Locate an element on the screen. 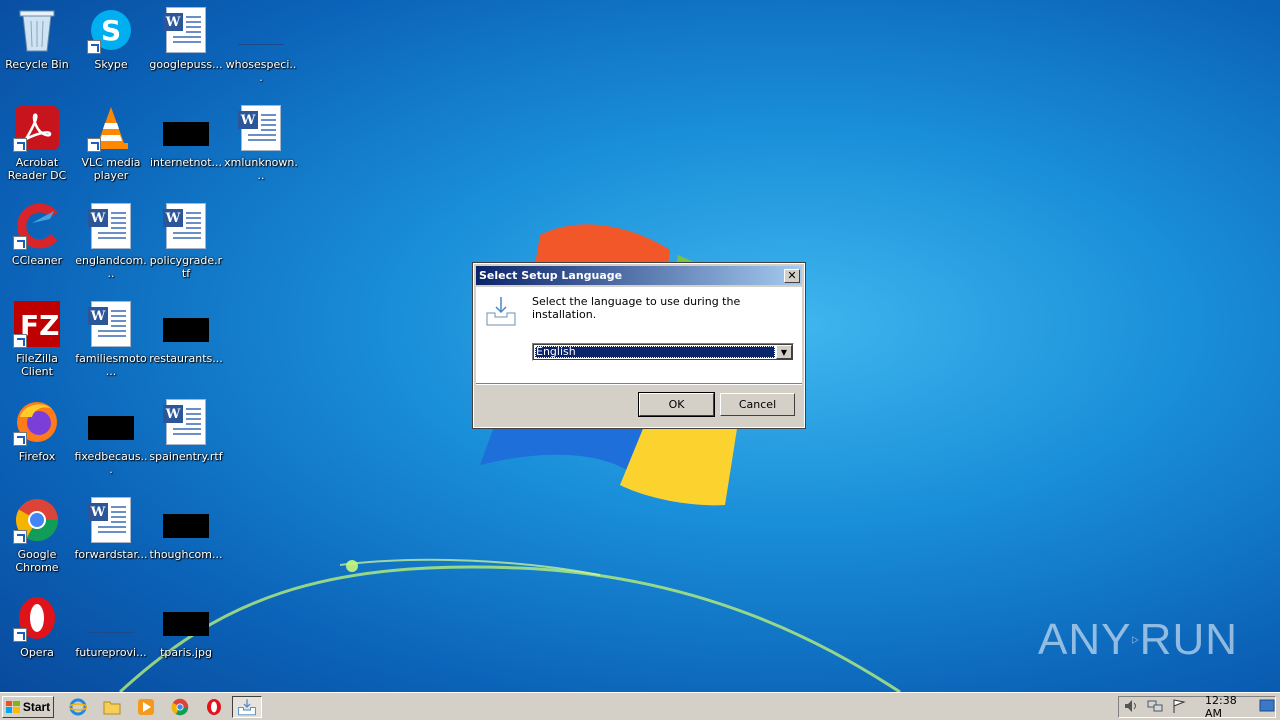  desktop-icon-filezilla: FZ FileZilla Client is located at coordinates (37, 345).